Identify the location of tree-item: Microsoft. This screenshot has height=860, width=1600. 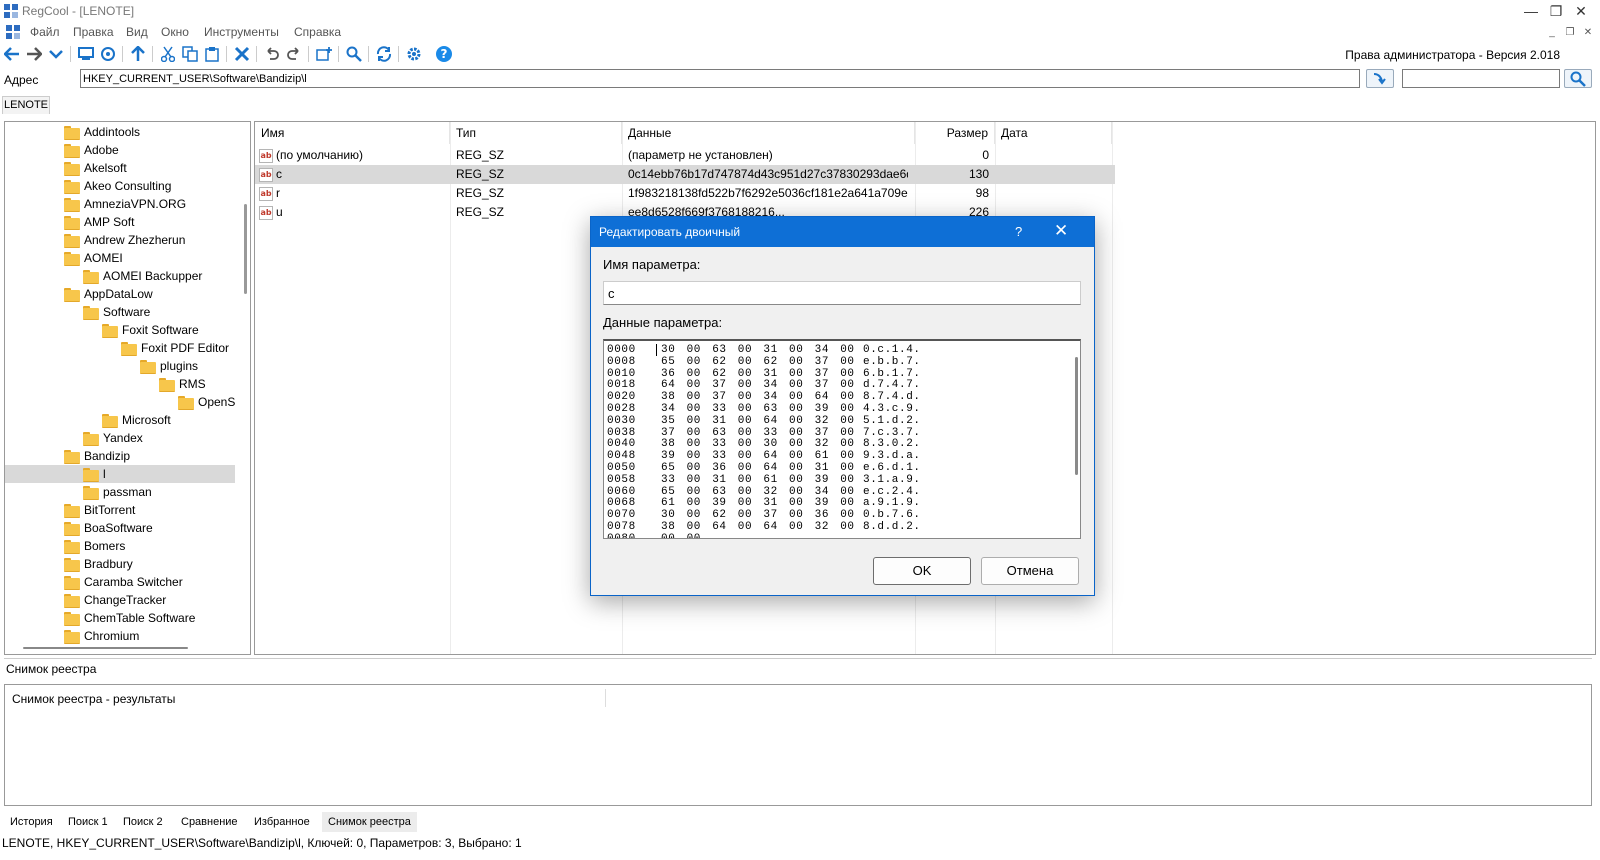
(120, 420).